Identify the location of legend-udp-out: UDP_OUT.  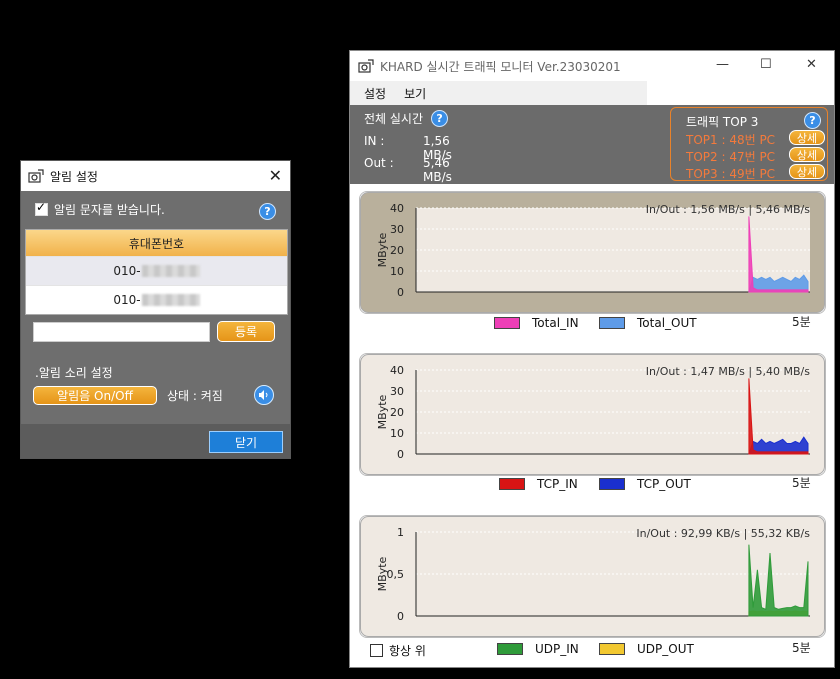
(646, 649).